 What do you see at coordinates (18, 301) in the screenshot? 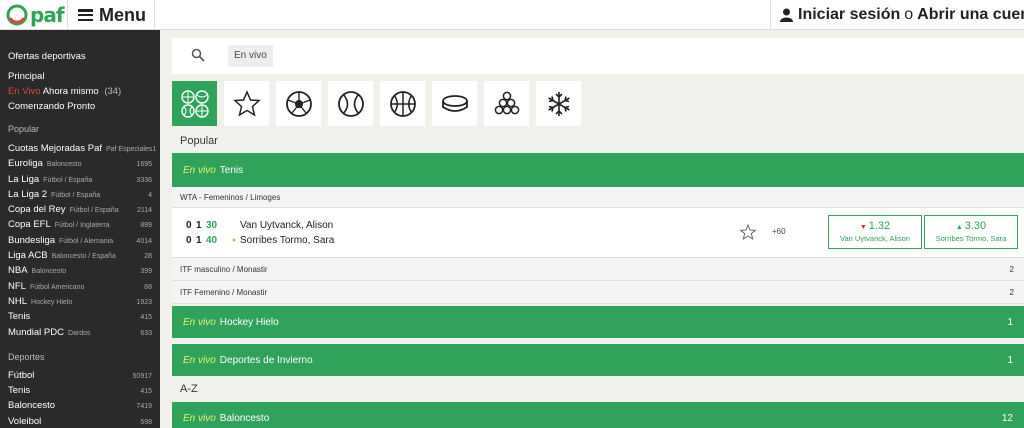
I see `item-name: NHL` at bounding box center [18, 301].